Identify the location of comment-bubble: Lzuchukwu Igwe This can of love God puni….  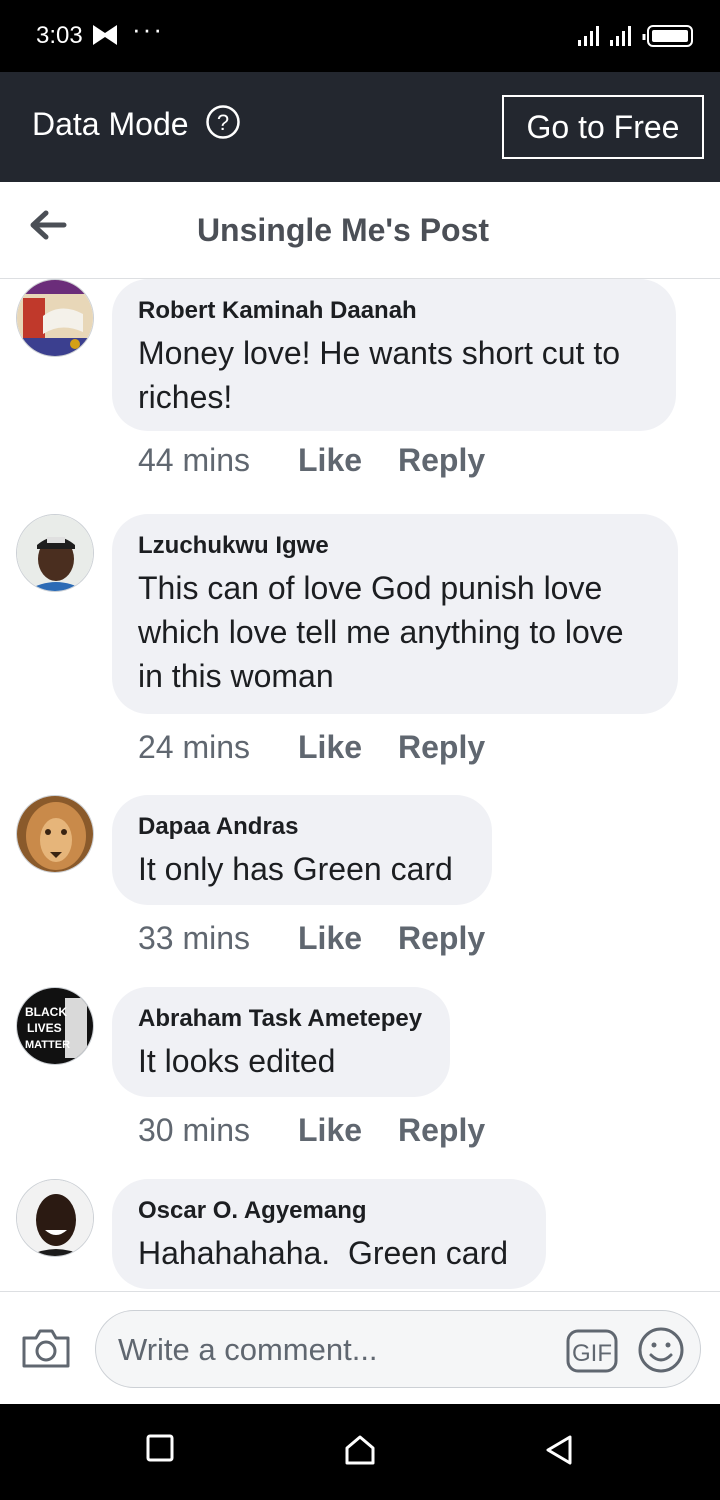
(395, 614).